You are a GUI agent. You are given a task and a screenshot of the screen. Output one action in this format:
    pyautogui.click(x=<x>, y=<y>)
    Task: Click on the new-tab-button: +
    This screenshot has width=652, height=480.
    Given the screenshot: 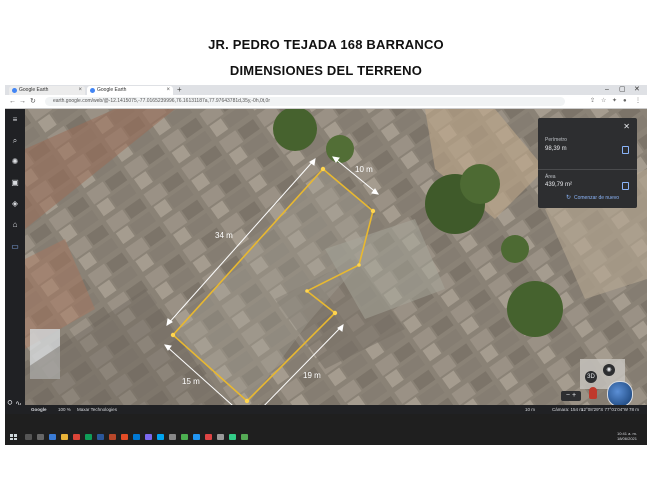 What is the action you would take?
    pyautogui.click(x=179, y=90)
    